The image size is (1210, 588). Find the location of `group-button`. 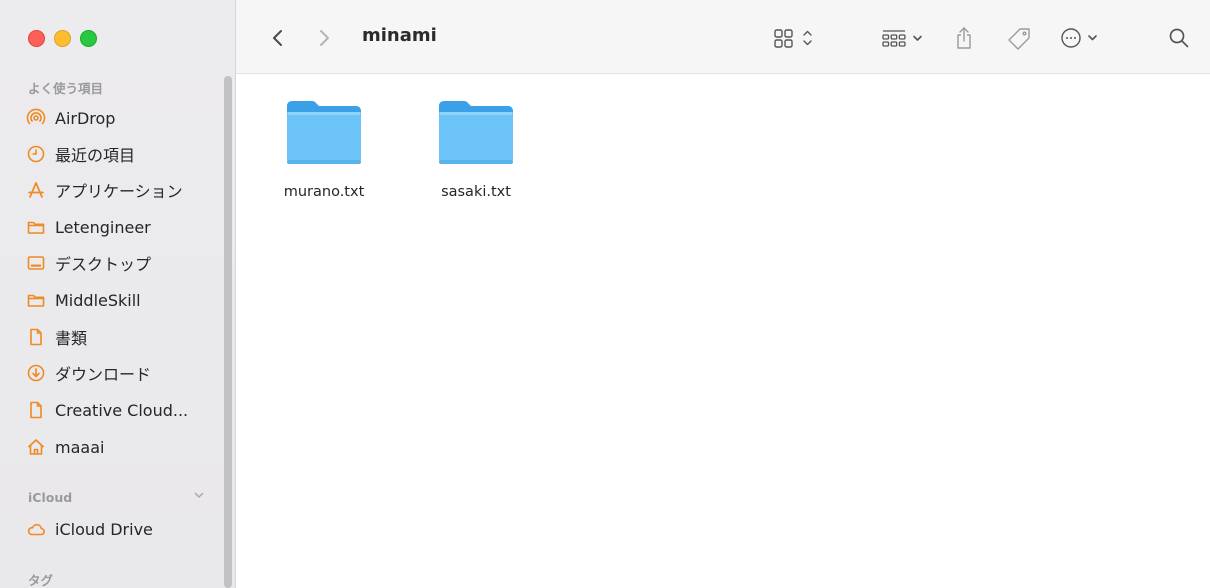

group-button is located at coordinates (905, 38).